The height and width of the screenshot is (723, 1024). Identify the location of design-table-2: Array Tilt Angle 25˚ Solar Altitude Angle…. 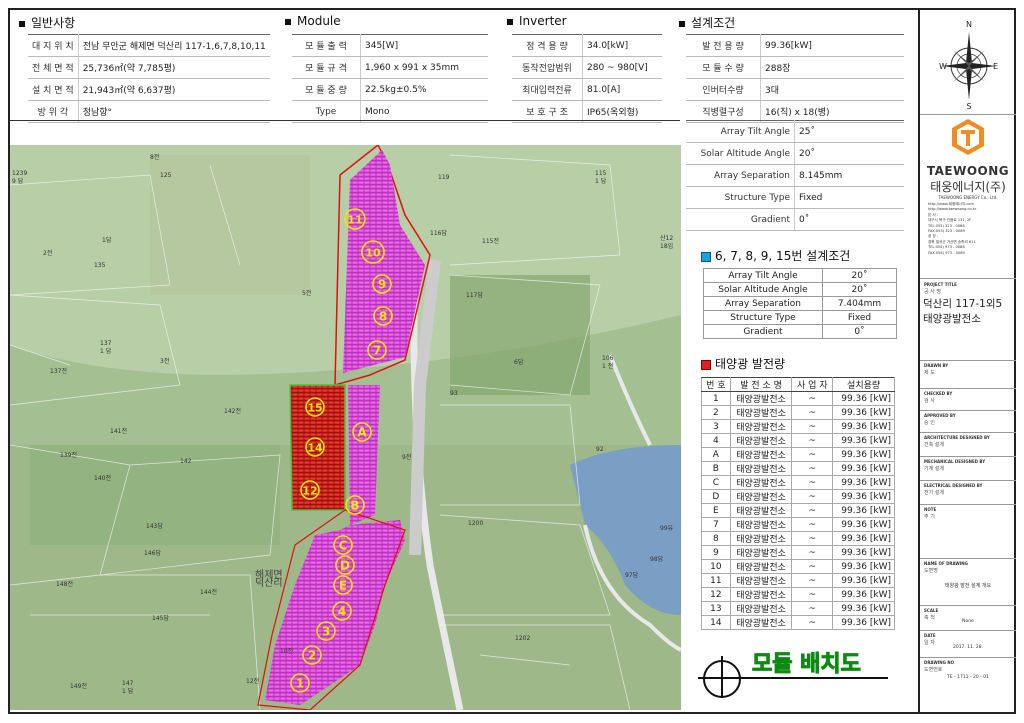
(795, 175).